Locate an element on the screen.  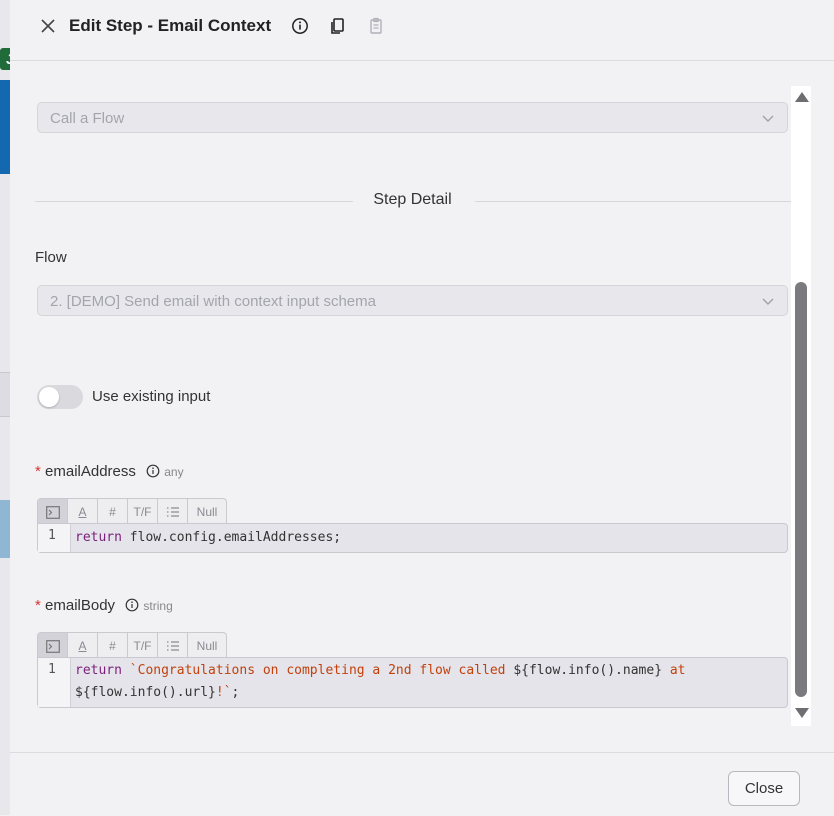
code-line: return flow.config.emailAddresses; is located at coordinates (208, 537).